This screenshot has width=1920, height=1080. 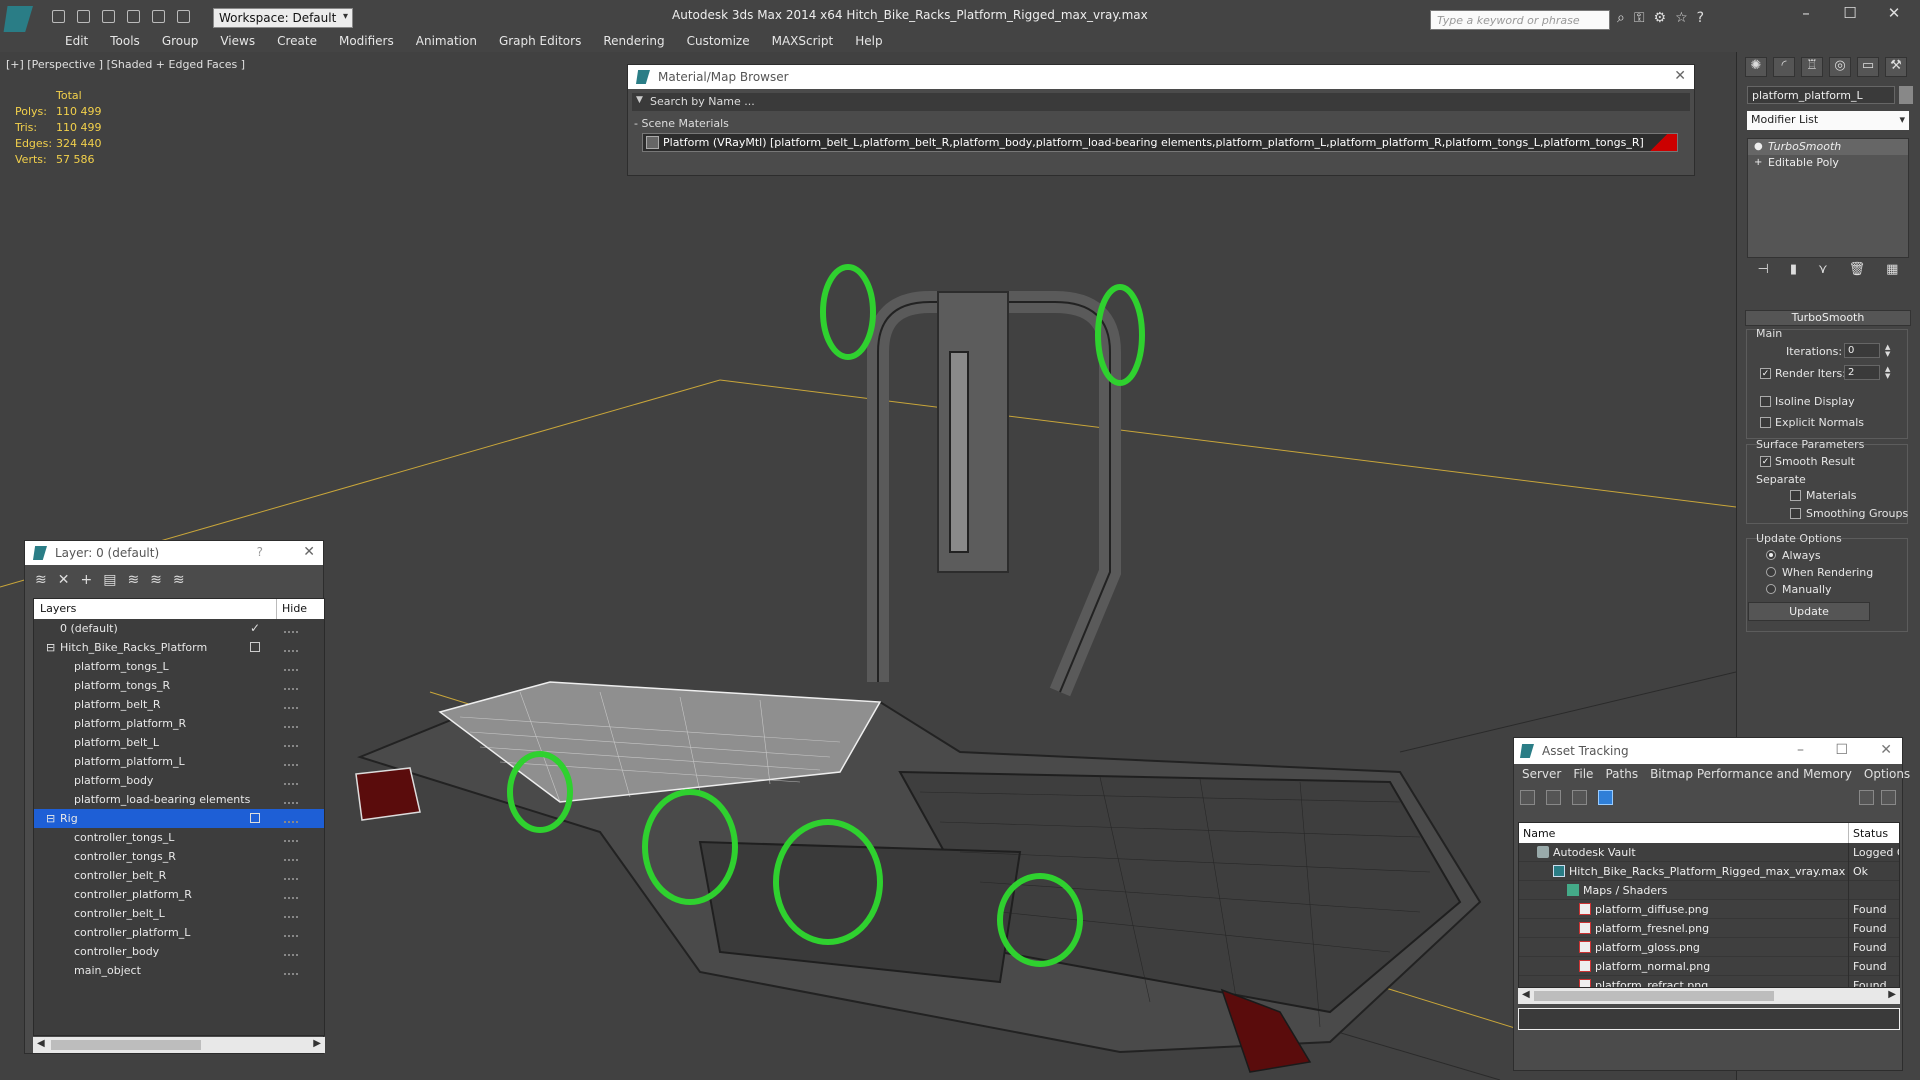 What do you see at coordinates (109, 580) in the screenshot?
I see `add-to-layer-icon: ▤` at bounding box center [109, 580].